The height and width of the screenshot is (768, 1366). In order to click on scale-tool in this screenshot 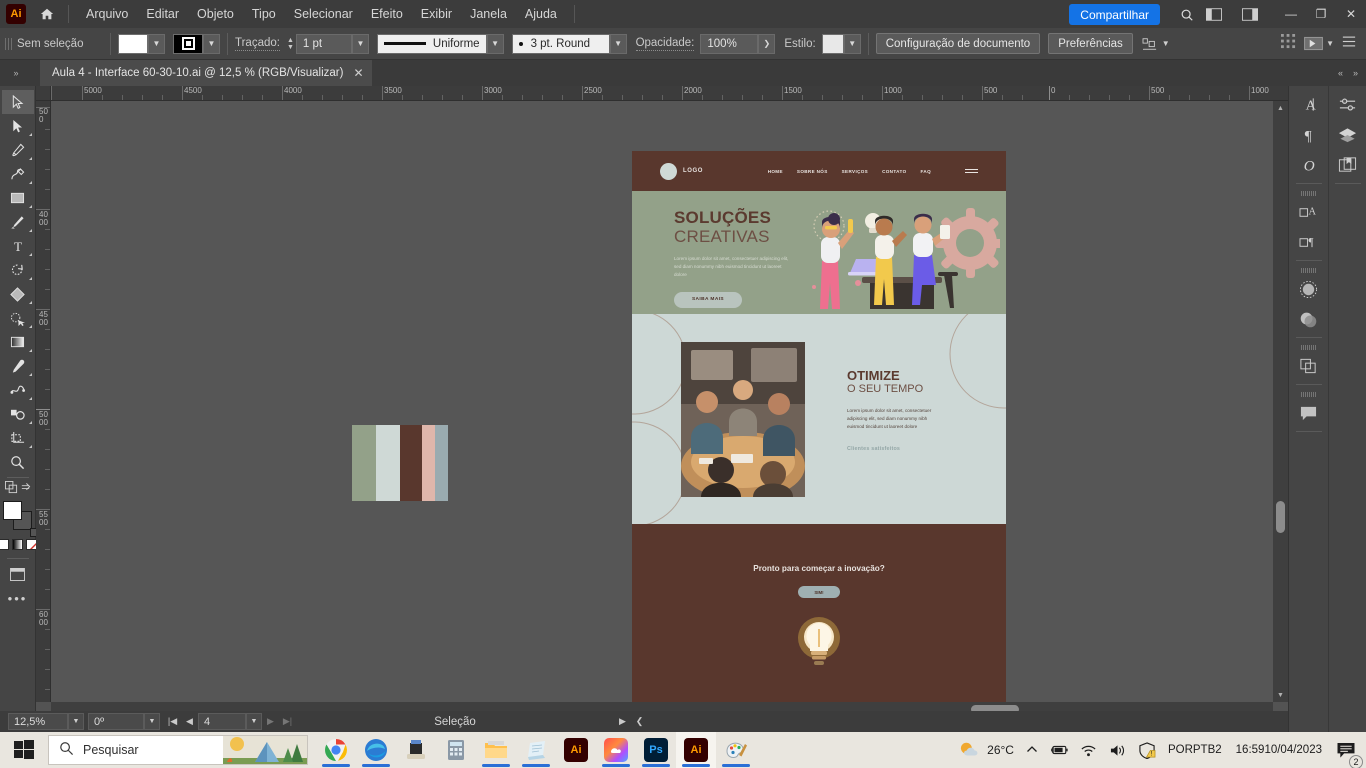, I will do `click(18, 294)`.